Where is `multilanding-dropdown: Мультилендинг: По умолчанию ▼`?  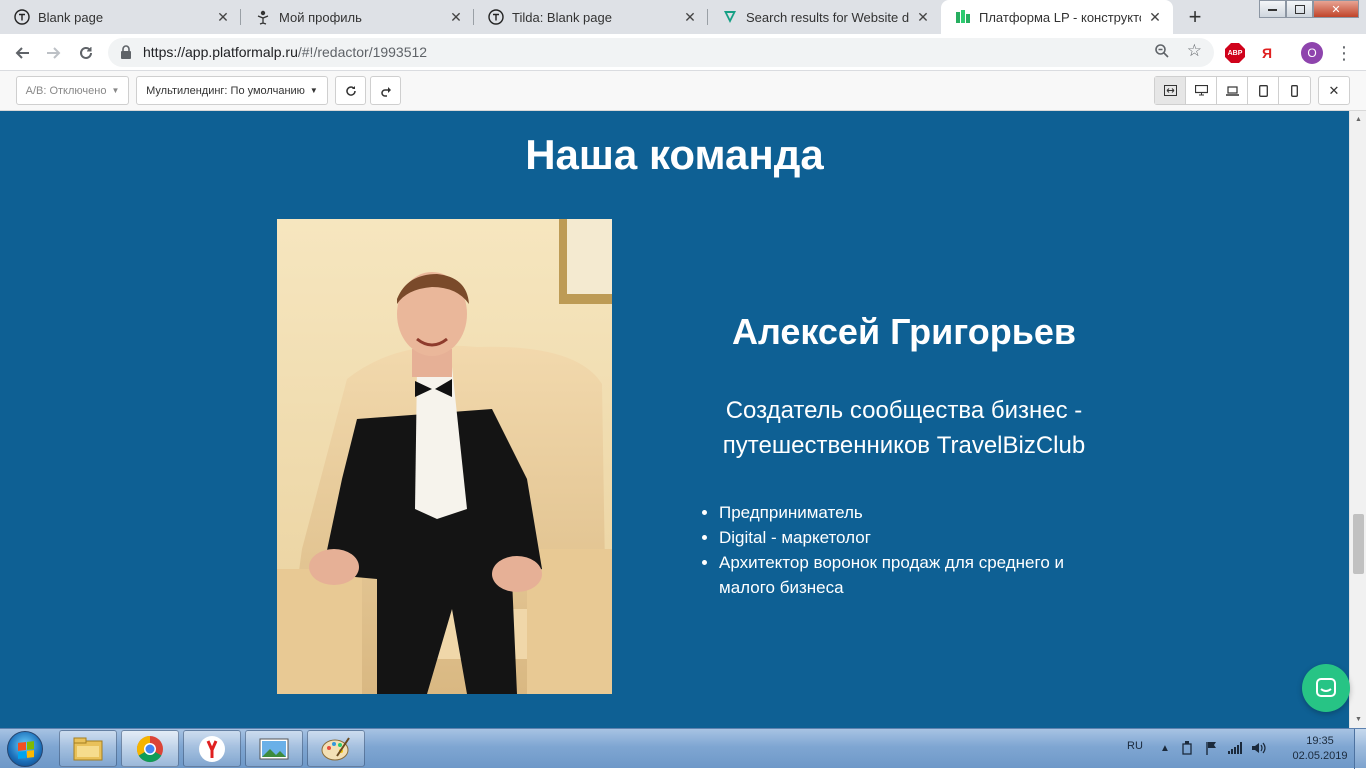
multilanding-dropdown: Мультилендинг: По умолчанию ▼ is located at coordinates (232, 90).